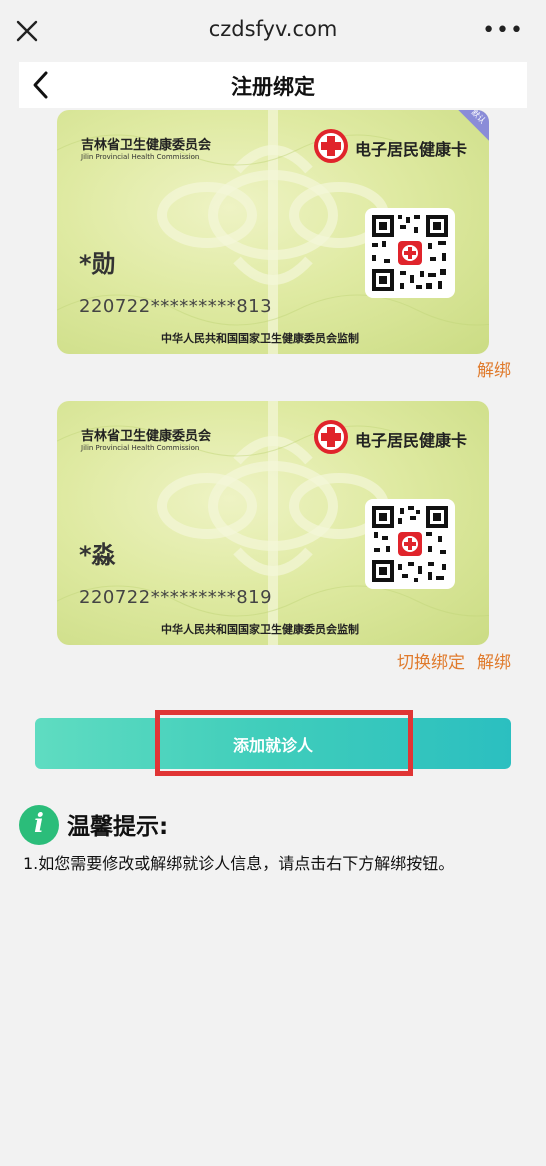 The height and width of the screenshot is (1166, 546). I want to click on info-icon: i, so click(39, 825).